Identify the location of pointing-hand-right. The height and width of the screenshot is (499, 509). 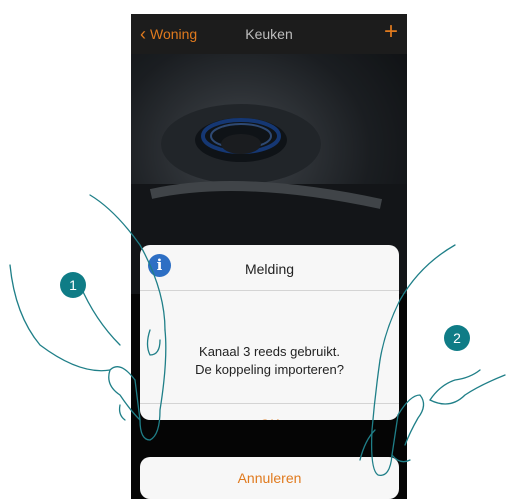
(432, 360).